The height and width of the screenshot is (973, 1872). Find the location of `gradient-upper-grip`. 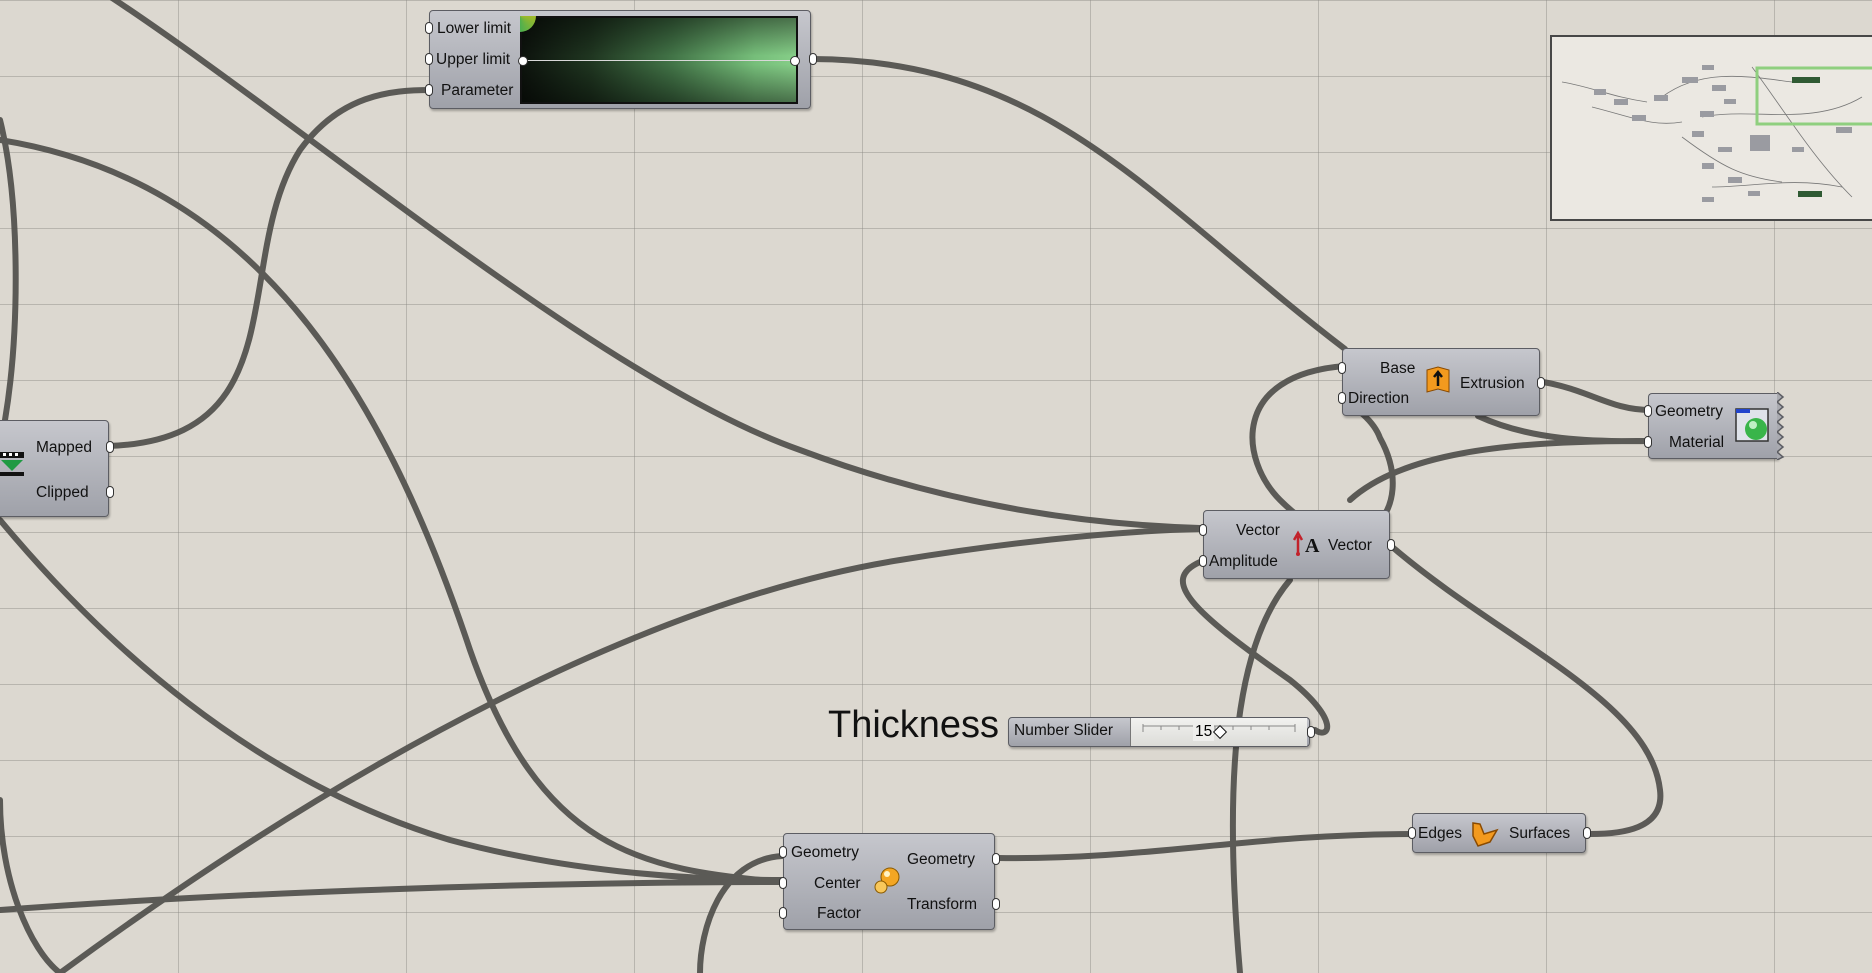

gradient-upper-grip is located at coordinates (795, 61).